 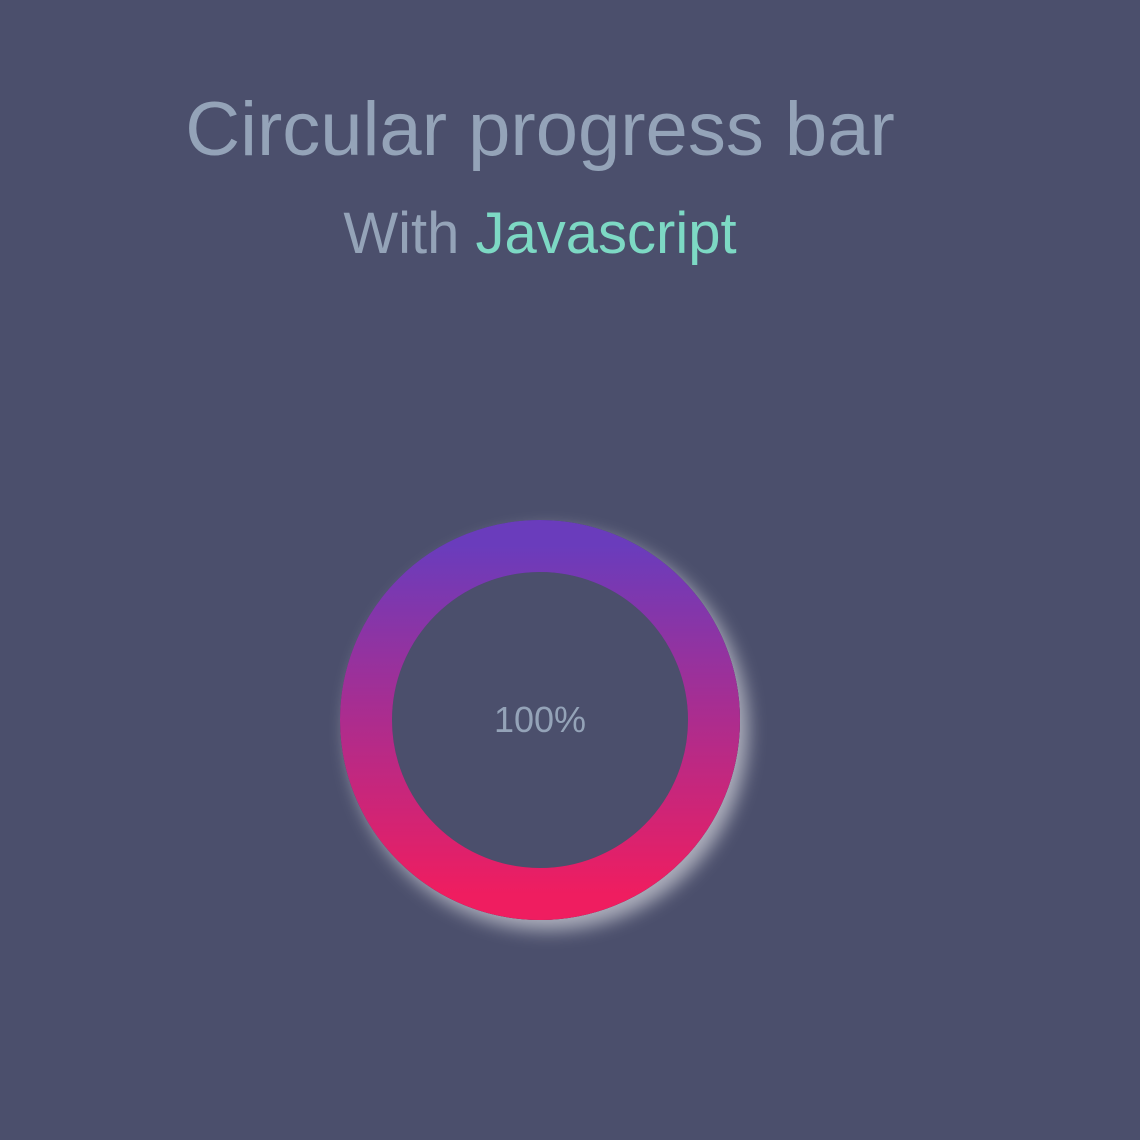 I want to click on circular-progress: 100%, so click(x=540, y=720).